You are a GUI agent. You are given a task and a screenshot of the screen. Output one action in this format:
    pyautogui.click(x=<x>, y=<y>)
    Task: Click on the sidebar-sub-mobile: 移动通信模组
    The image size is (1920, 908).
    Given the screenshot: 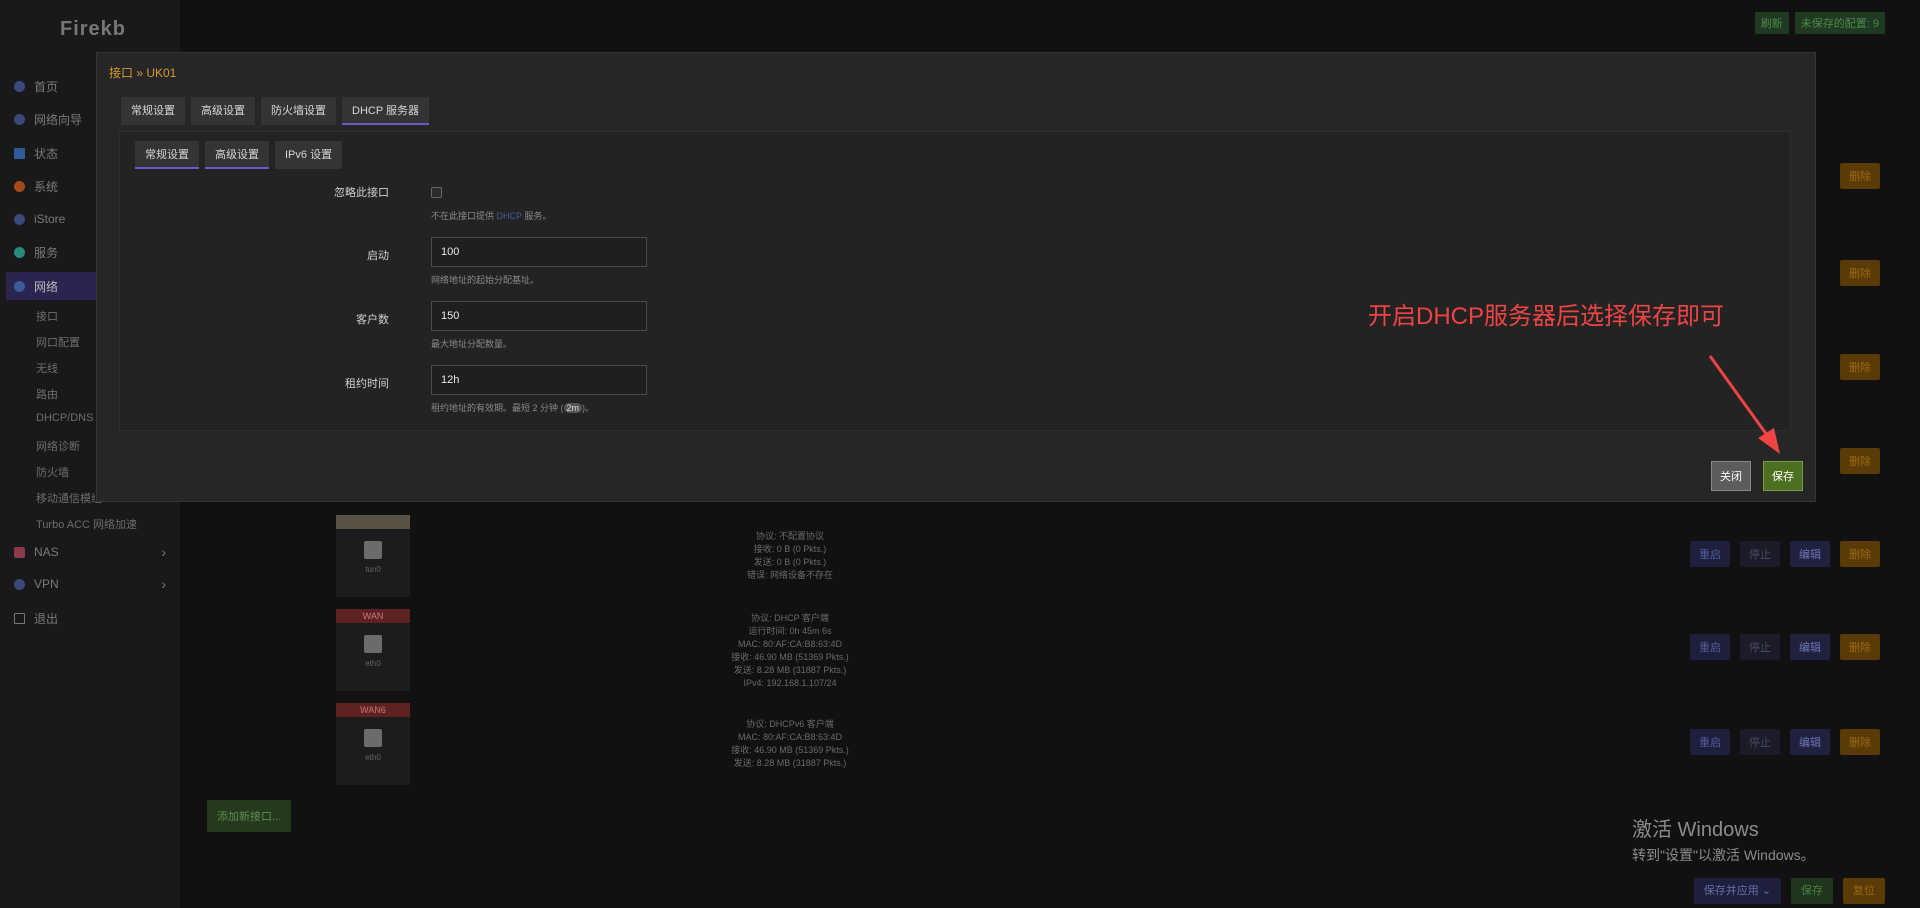 What is the action you would take?
    pyautogui.click(x=69, y=498)
    